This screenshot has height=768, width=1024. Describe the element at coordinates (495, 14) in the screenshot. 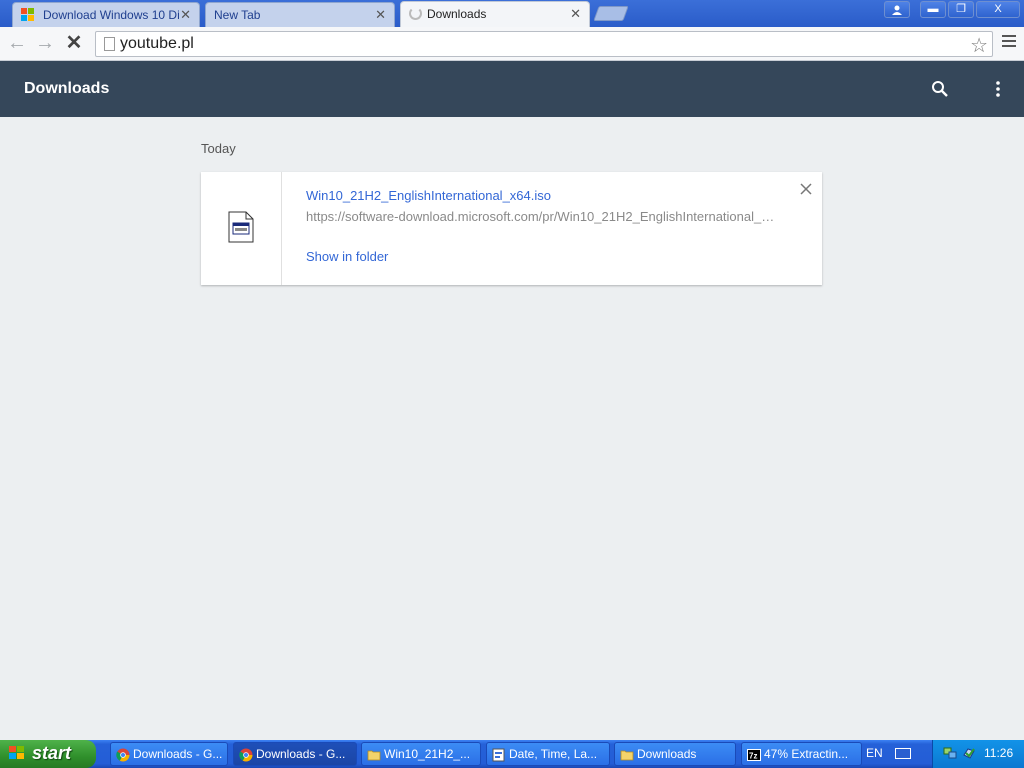

I see `tab-downloads: Downloads ✕` at that location.